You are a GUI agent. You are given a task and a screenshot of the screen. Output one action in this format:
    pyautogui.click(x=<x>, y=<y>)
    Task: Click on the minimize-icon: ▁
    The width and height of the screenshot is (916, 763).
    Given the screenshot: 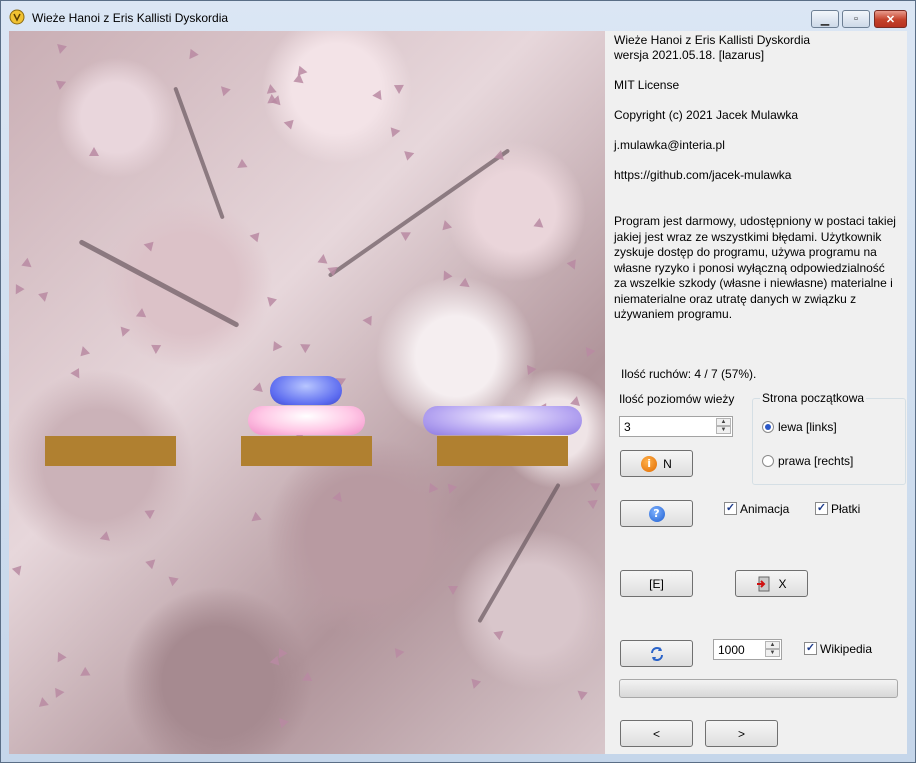 What is the action you would take?
    pyautogui.click(x=825, y=19)
    